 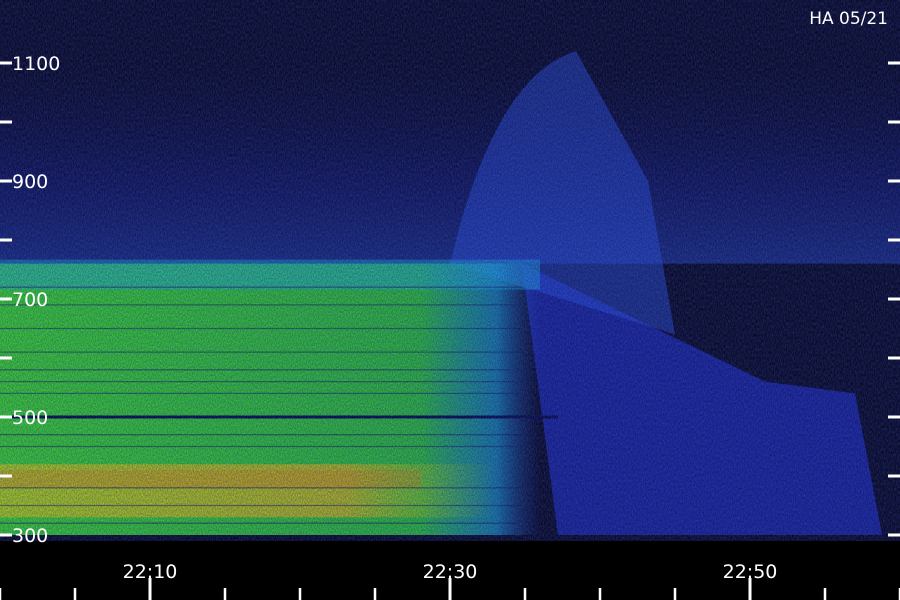 What do you see at coordinates (30, 300) in the screenshot?
I see `y-tick-label: 700` at bounding box center [30, 300].